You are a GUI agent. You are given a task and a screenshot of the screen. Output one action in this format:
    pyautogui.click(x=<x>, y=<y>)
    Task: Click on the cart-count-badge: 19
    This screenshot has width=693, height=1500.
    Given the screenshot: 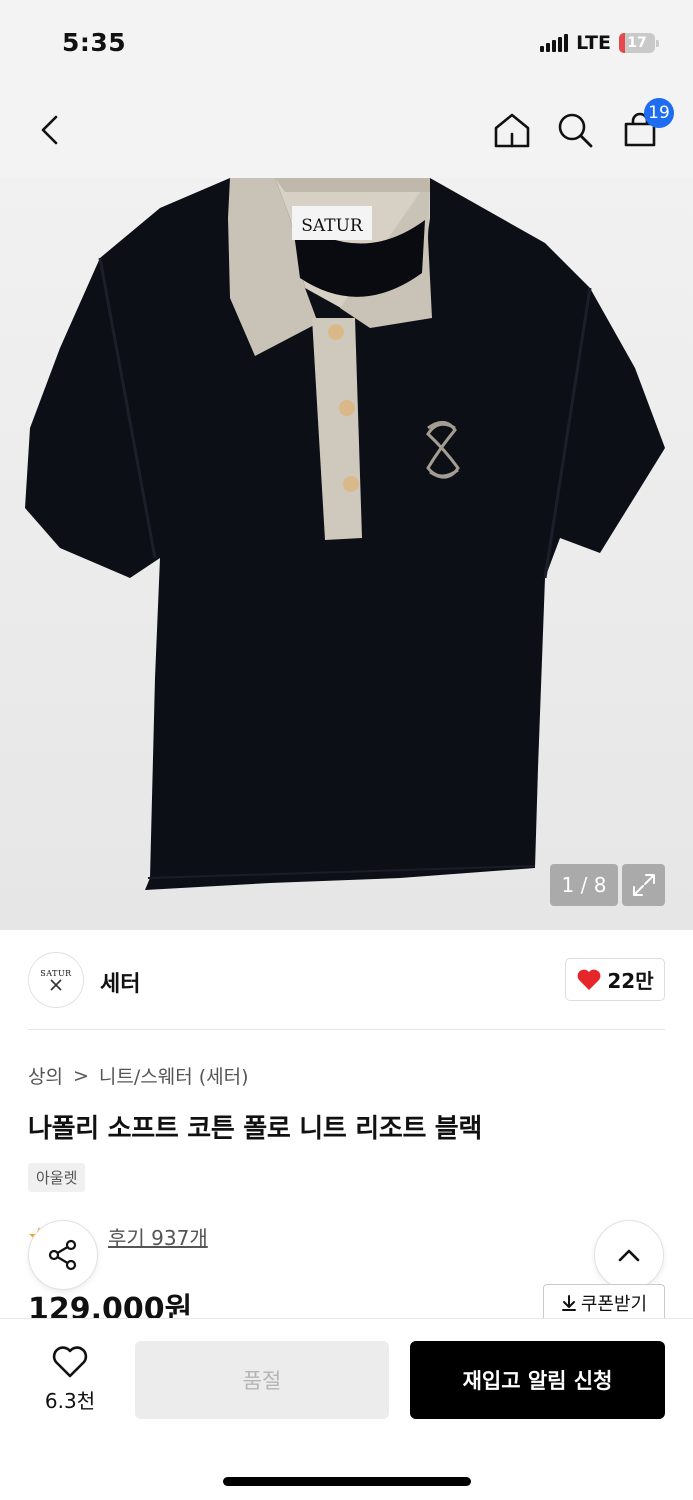 What is the action you would take?
    pyautogui.click(x=659, y=113)
    